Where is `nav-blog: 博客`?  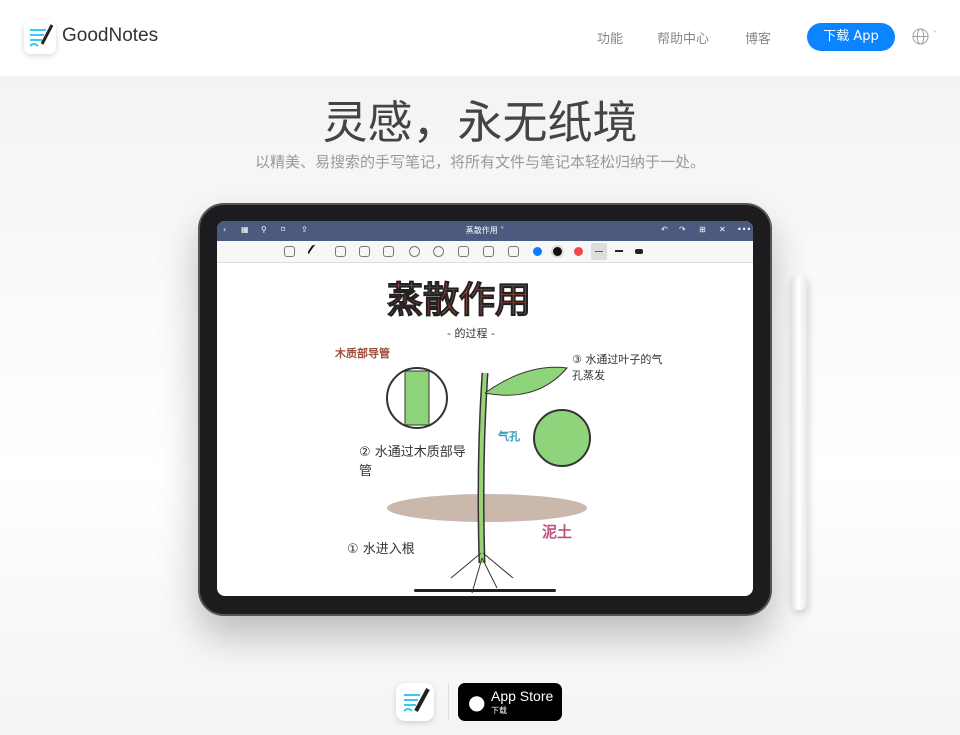
nav-blog: 博客 is located at coordinates (758, 37).